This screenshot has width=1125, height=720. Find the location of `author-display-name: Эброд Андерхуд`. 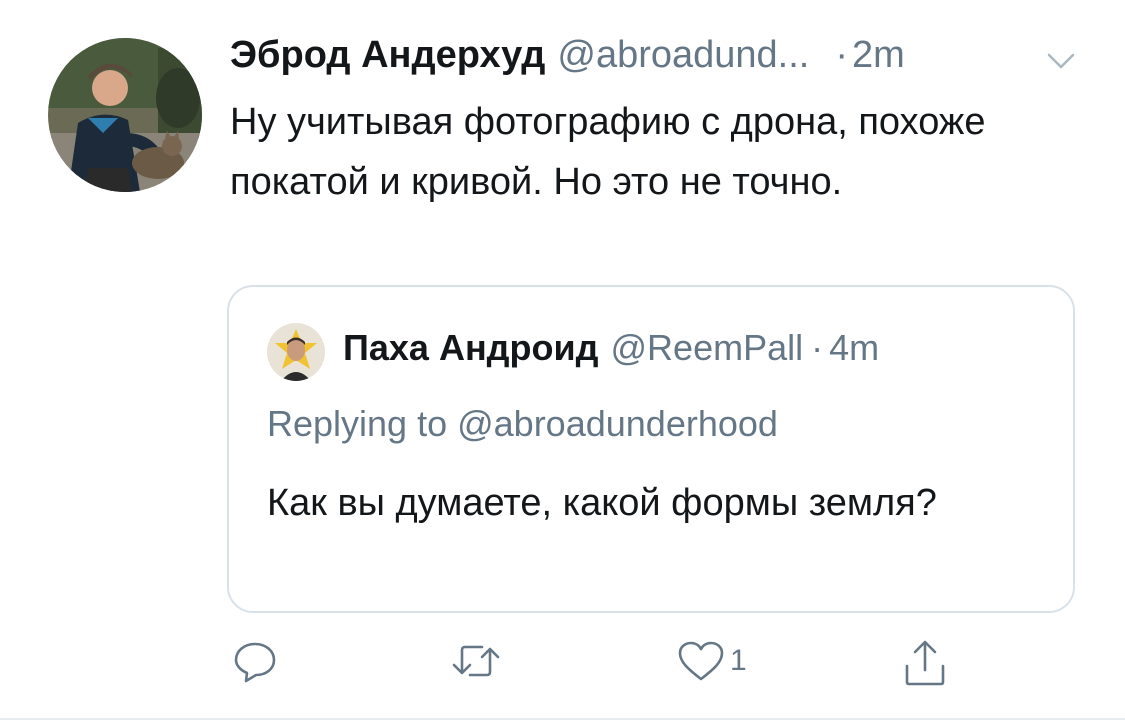

author-display-name: Эброд Андерхуд is located at coordinates (387, 55).